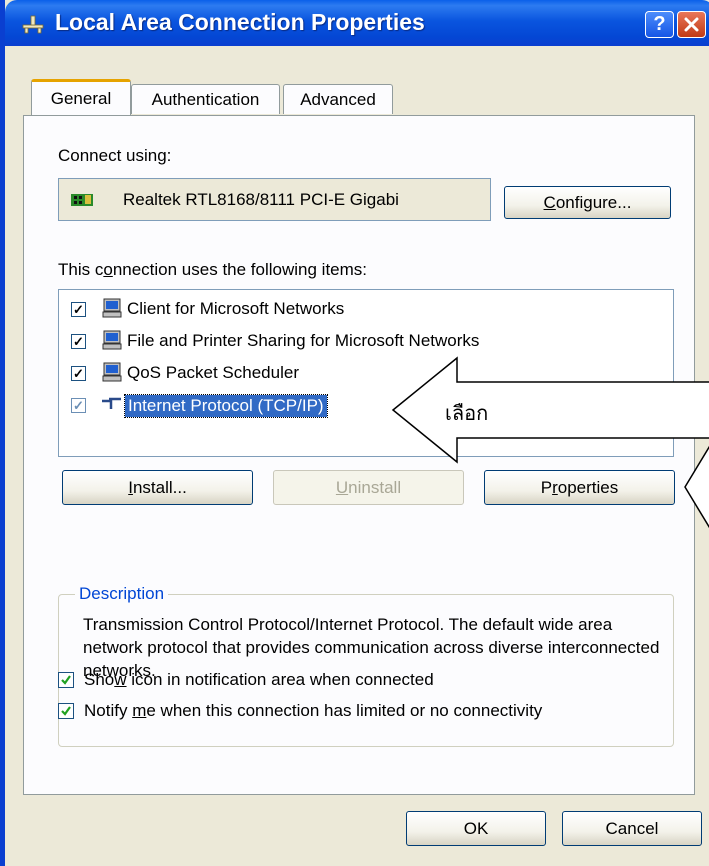 The width and height of the screenshot is (709, 866). I want to click on adapter-field: Realtek RTL8168/8111 PCI-E Gigabi, so click(274, 199).